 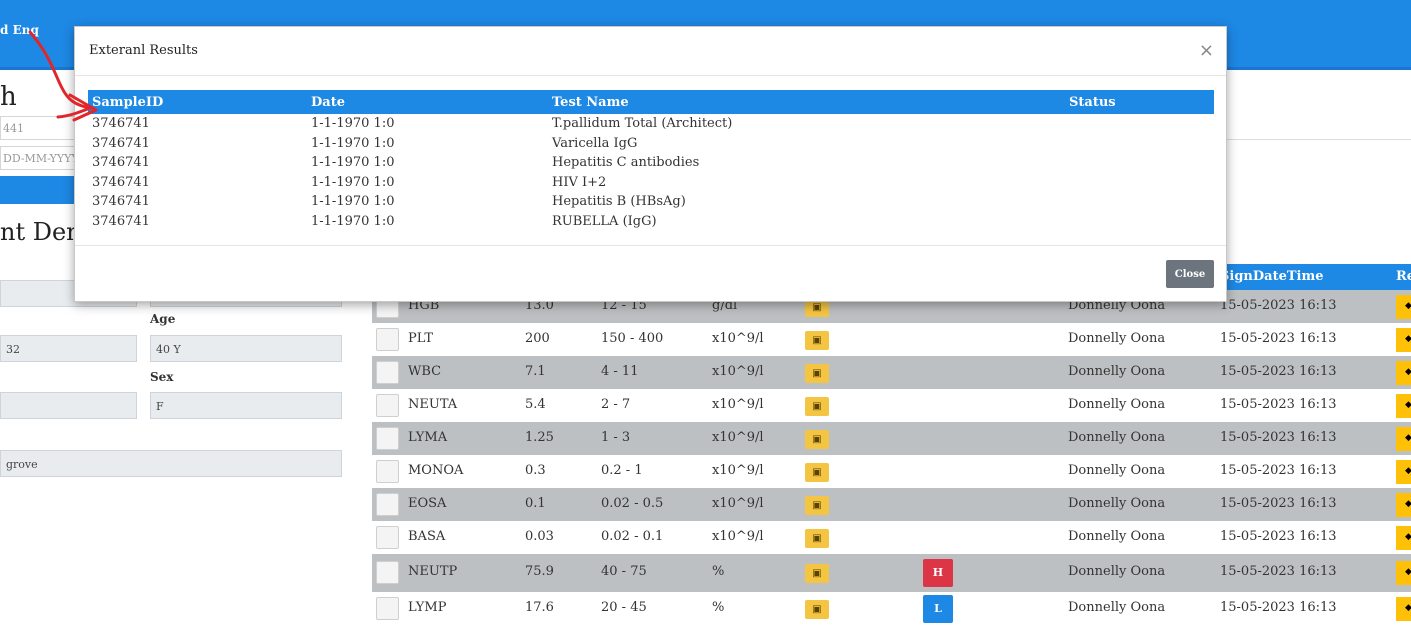 I want to click on date-field: DD-MM-YYYY, so click(x=40, y=158).